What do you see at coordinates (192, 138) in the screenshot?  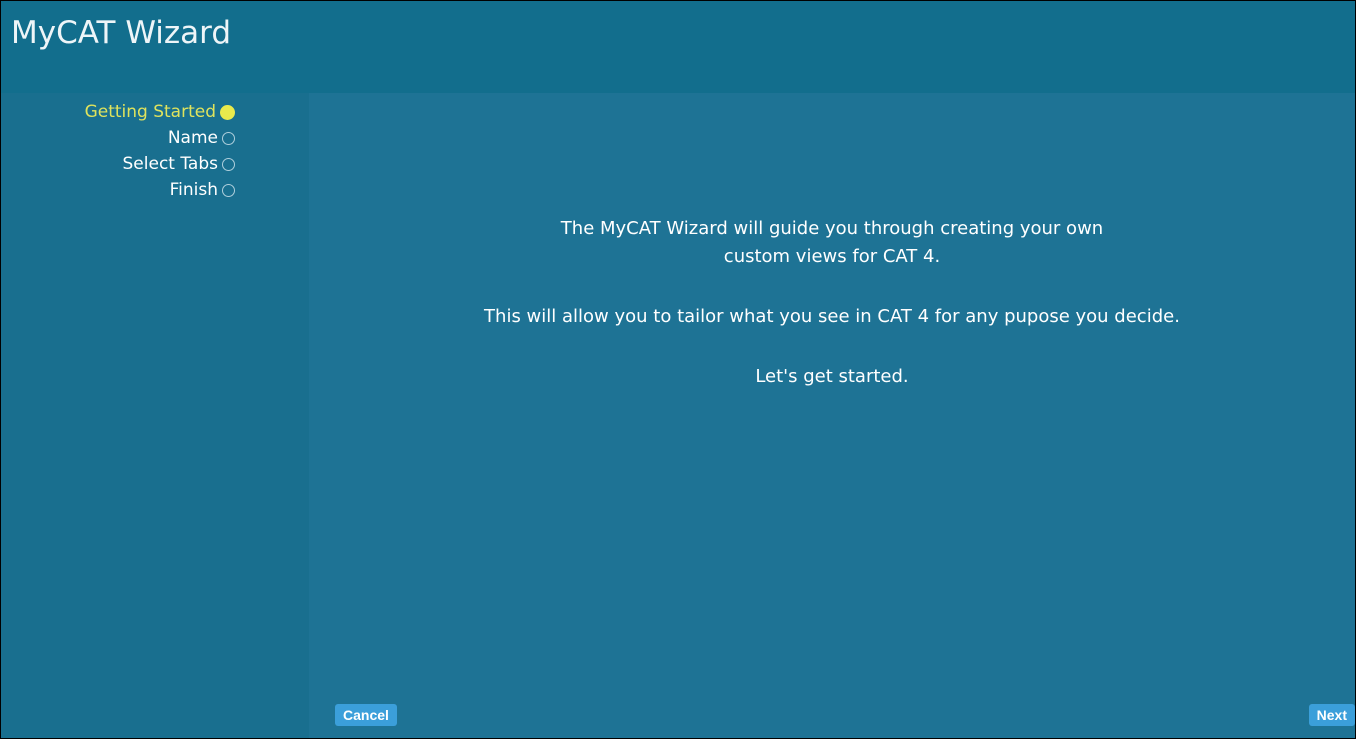 I see `step-label: Name` at bounding box center [192, 138].